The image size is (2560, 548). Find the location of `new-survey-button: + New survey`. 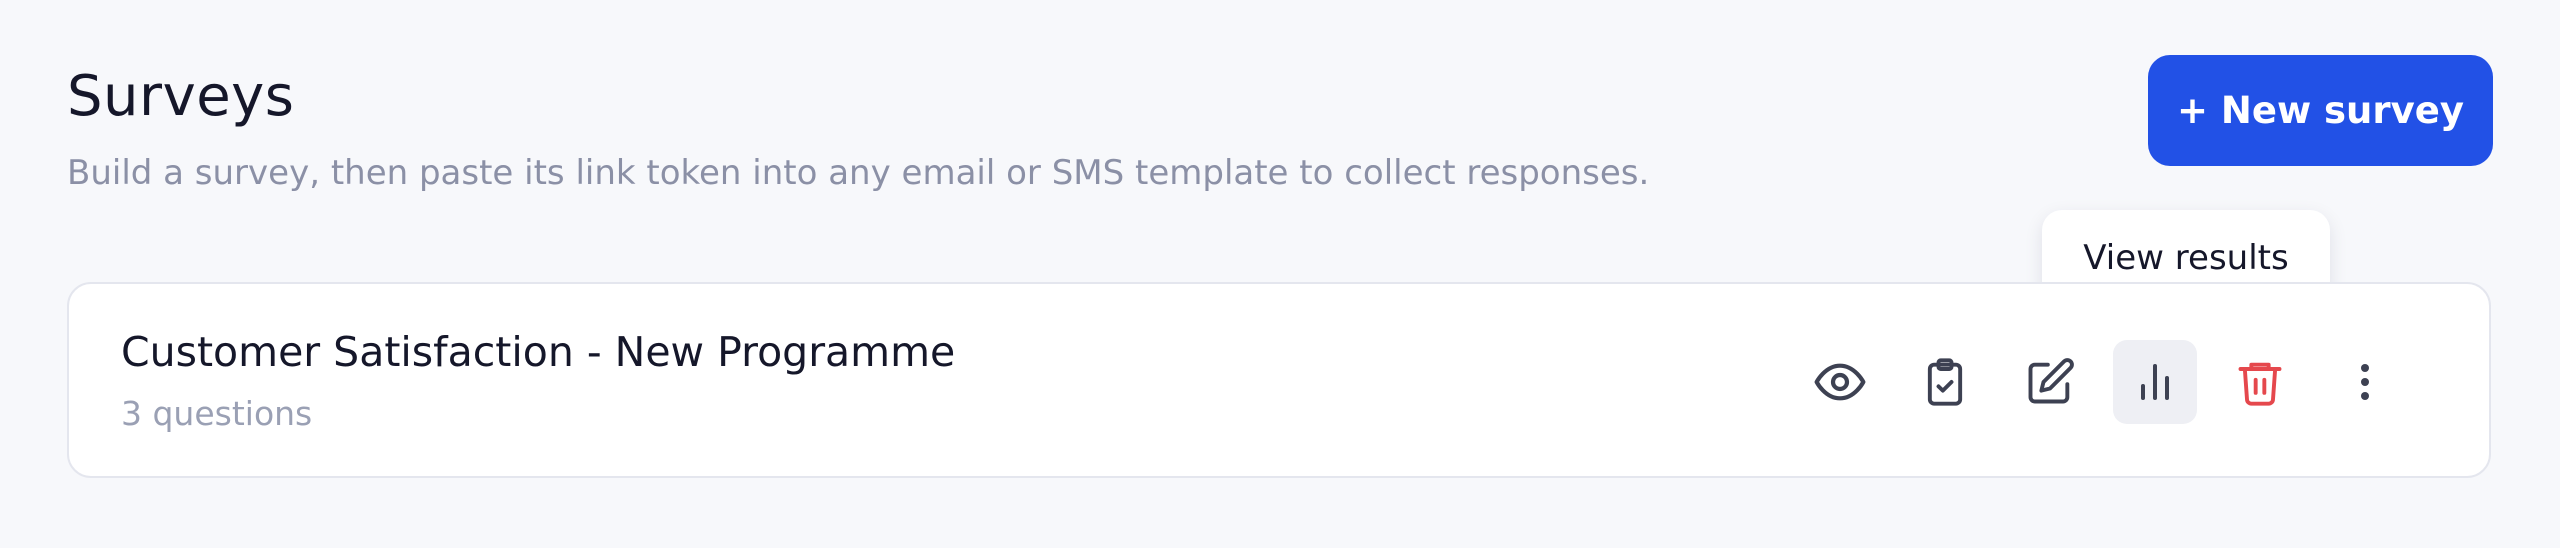

new-survey-button: + New survey is located at coordinates (2320, 110).